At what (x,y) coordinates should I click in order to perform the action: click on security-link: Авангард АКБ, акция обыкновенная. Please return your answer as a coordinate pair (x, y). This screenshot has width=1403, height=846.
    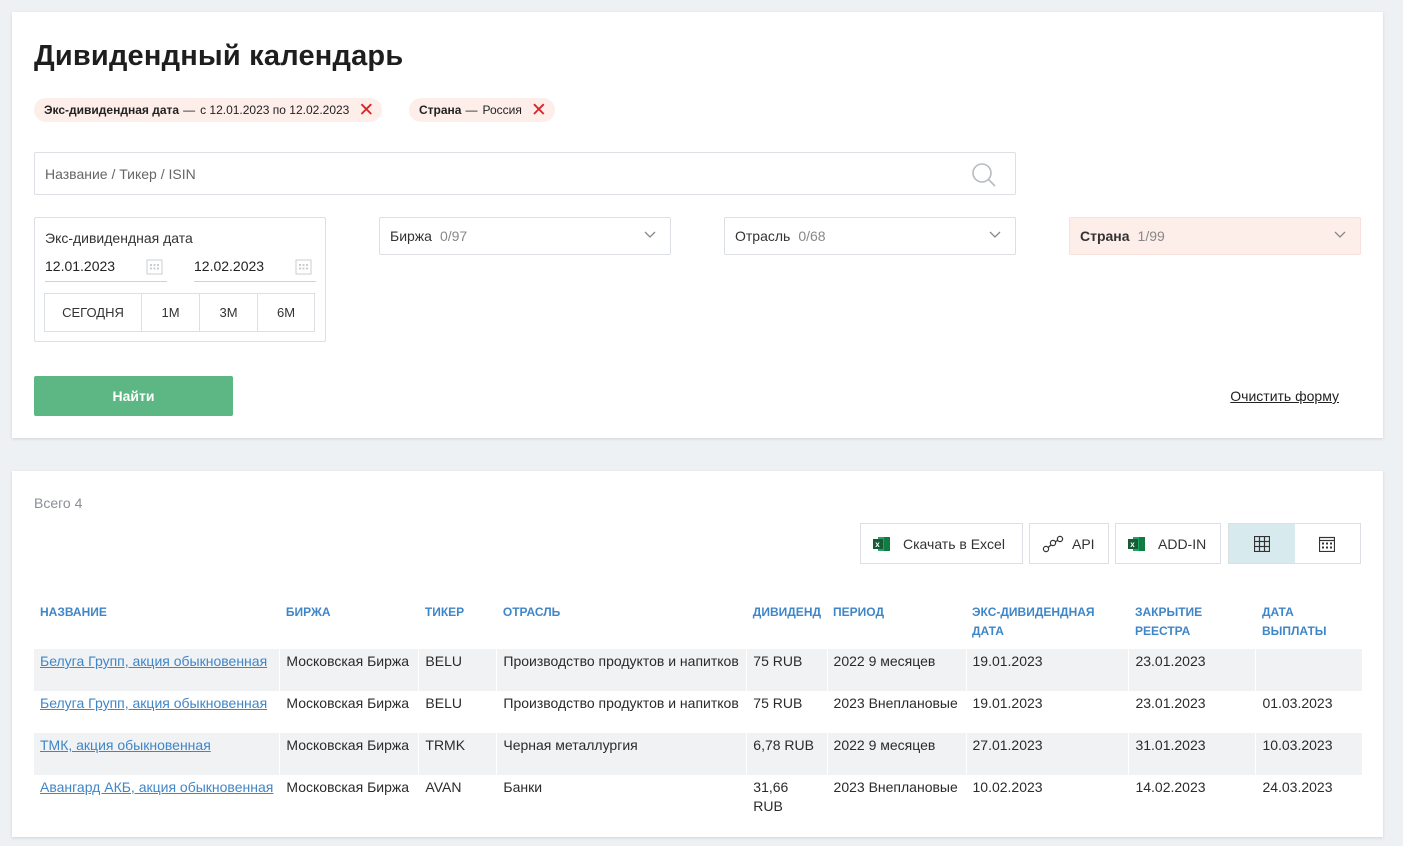
    Looking at the image, I should click on (156, 787).